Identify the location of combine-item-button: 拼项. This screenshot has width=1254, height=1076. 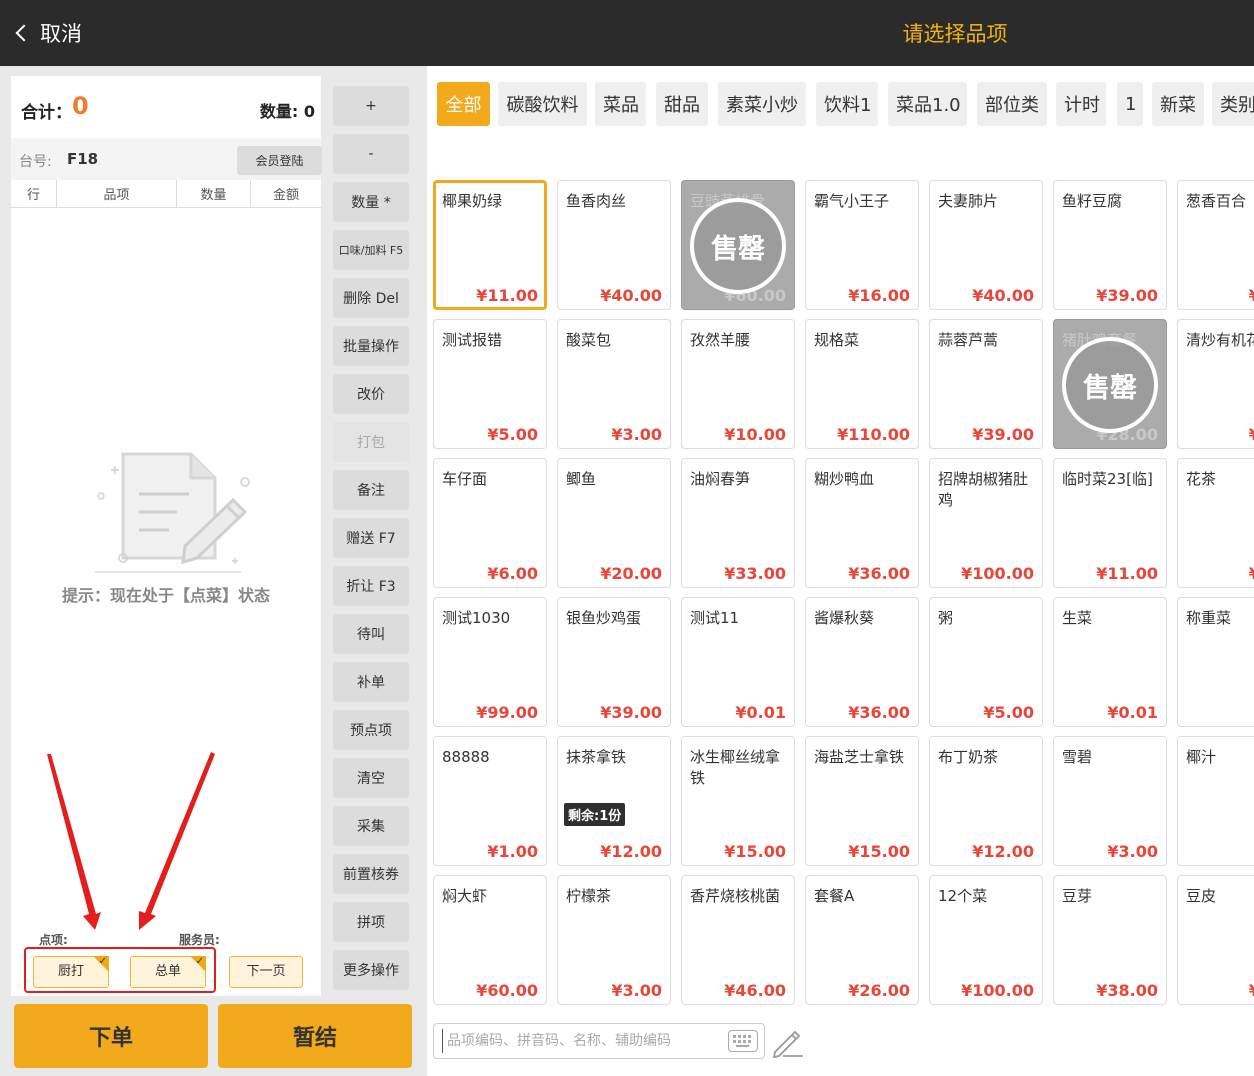
(371, 922).